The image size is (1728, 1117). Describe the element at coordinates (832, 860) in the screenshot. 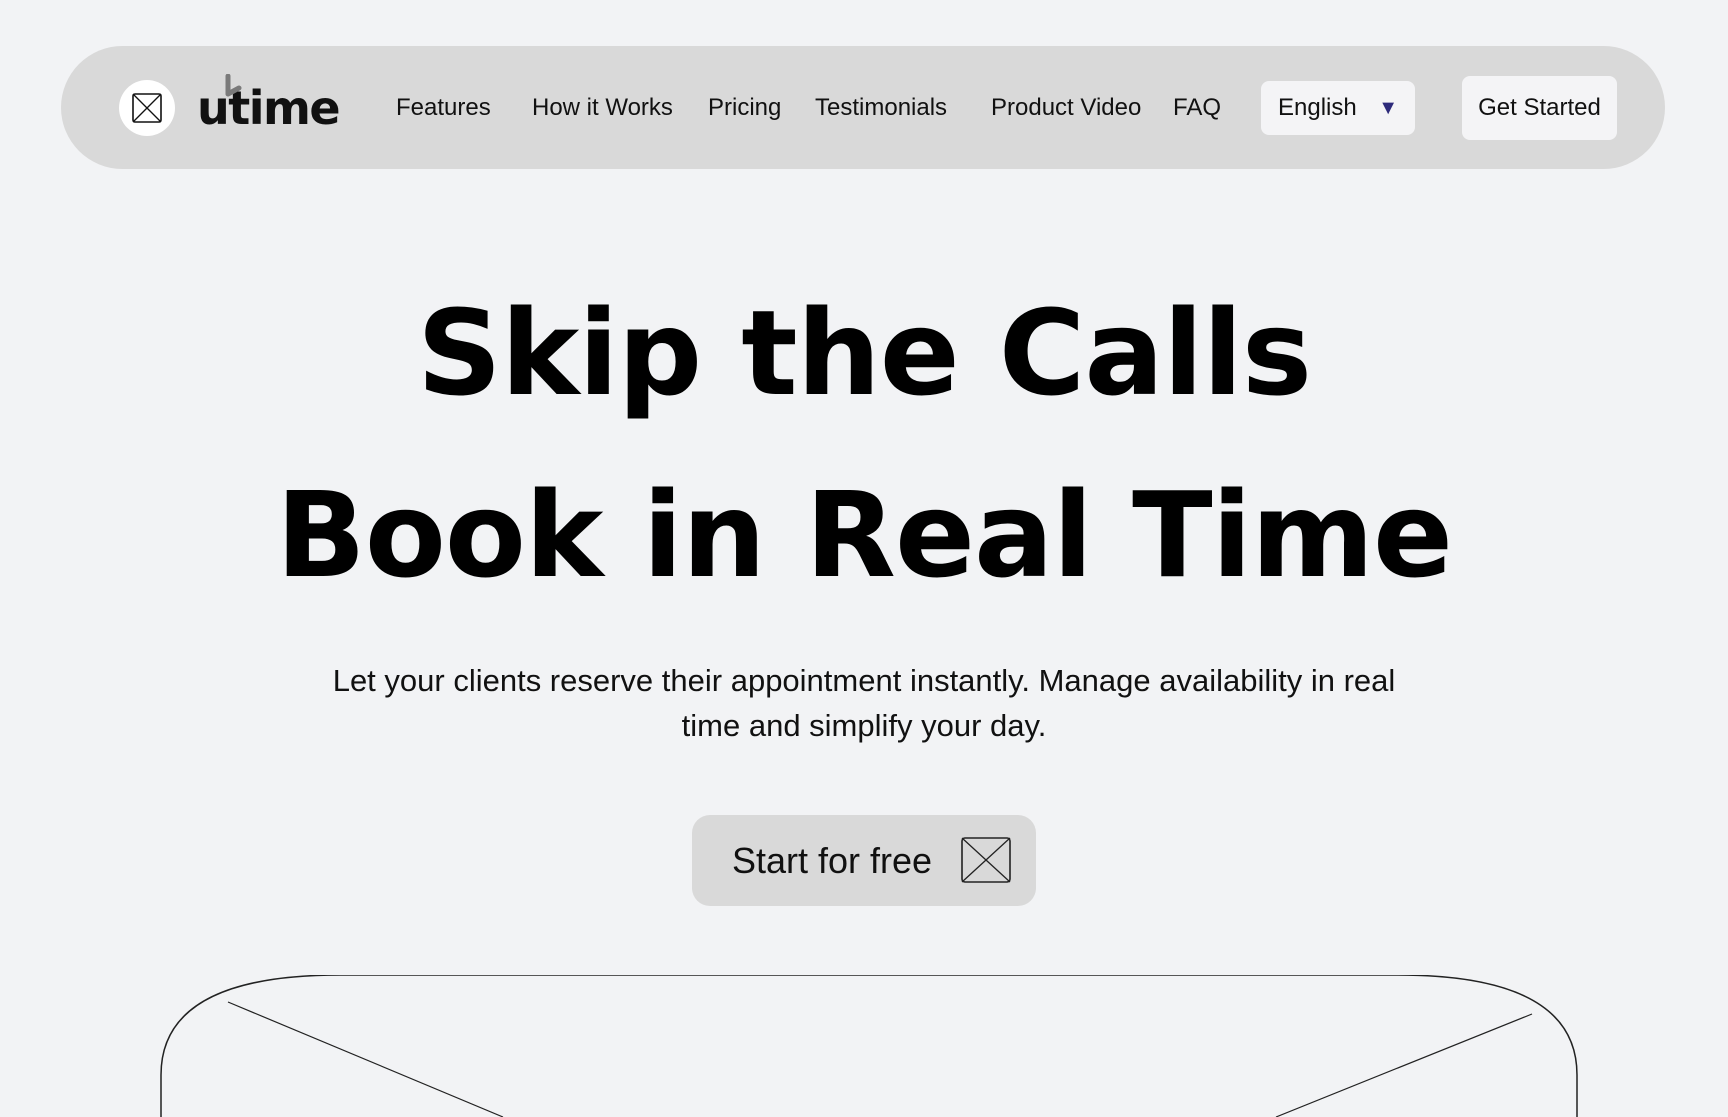

I see `start-for-free-label: Start for free` at that location.